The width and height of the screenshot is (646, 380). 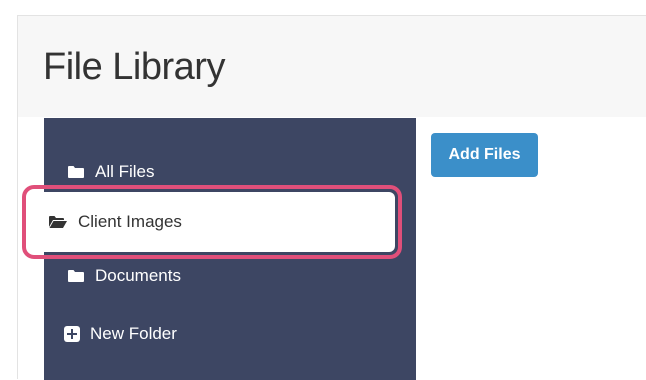 What do you see at coordinates (484, 155) in the screenshot?
I see `add-files-button: Add Files` at bounding box center [484, 155].